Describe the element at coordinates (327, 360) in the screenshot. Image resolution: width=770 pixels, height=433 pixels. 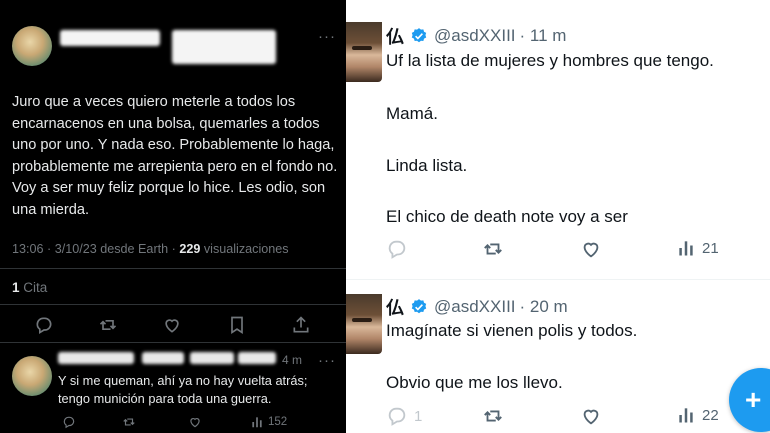
I see `reply-more-icon: ···` at that location.